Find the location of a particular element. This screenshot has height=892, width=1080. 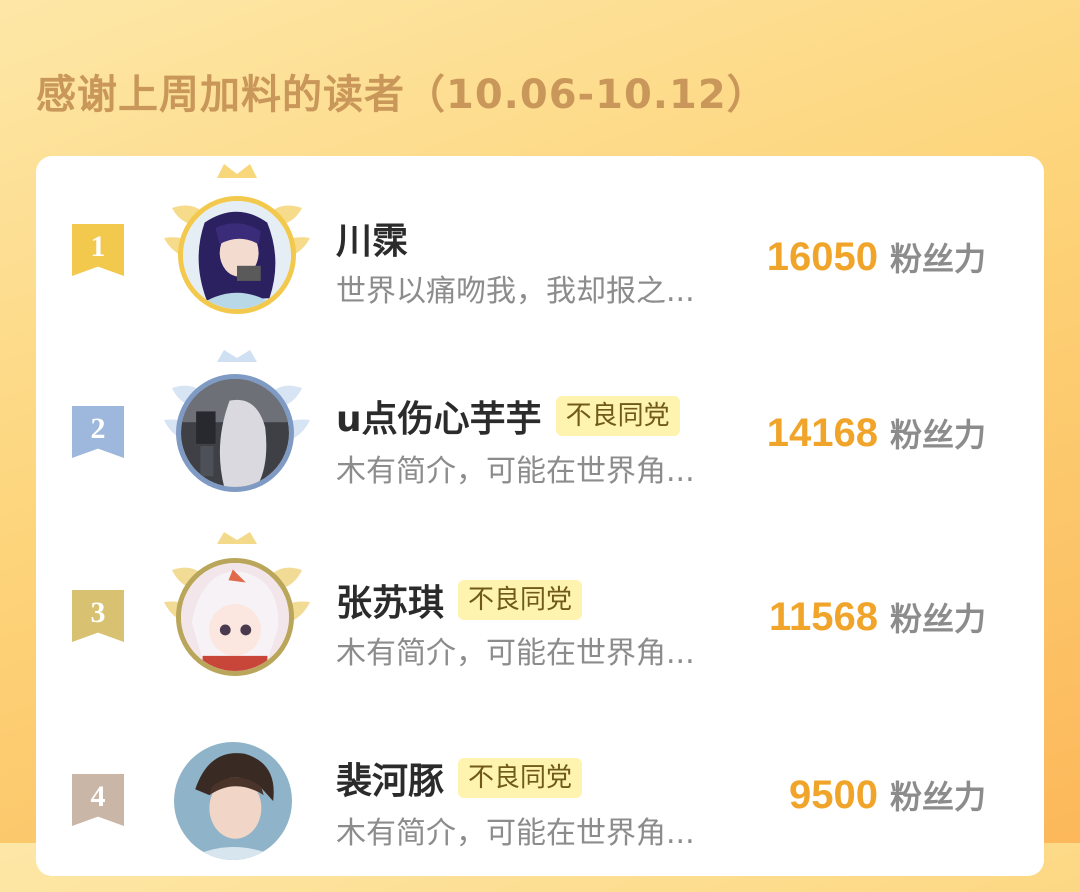

rank-number: 3 is located at coordinates (98, 612).